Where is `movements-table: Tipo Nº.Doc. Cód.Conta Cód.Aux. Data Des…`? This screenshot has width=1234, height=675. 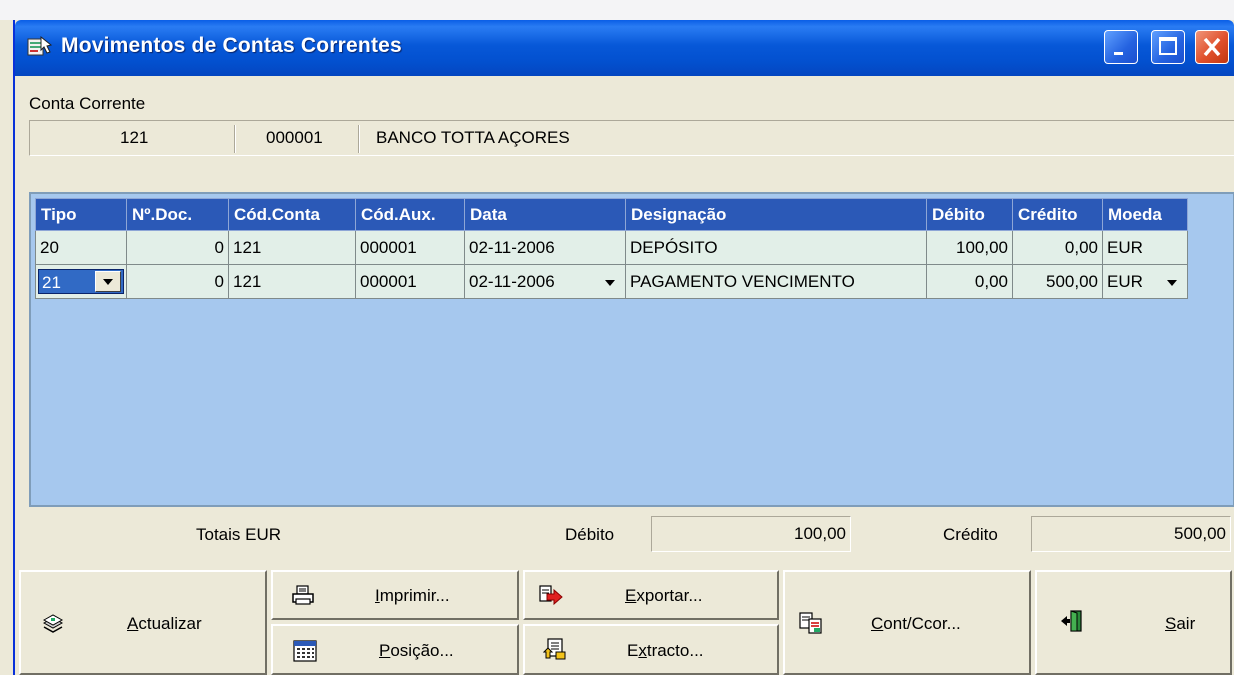
movements-table: Tipo Nº.Doc. Cód.Conta Cód.Aux. Data Des… is located at coordinates (611, 248).